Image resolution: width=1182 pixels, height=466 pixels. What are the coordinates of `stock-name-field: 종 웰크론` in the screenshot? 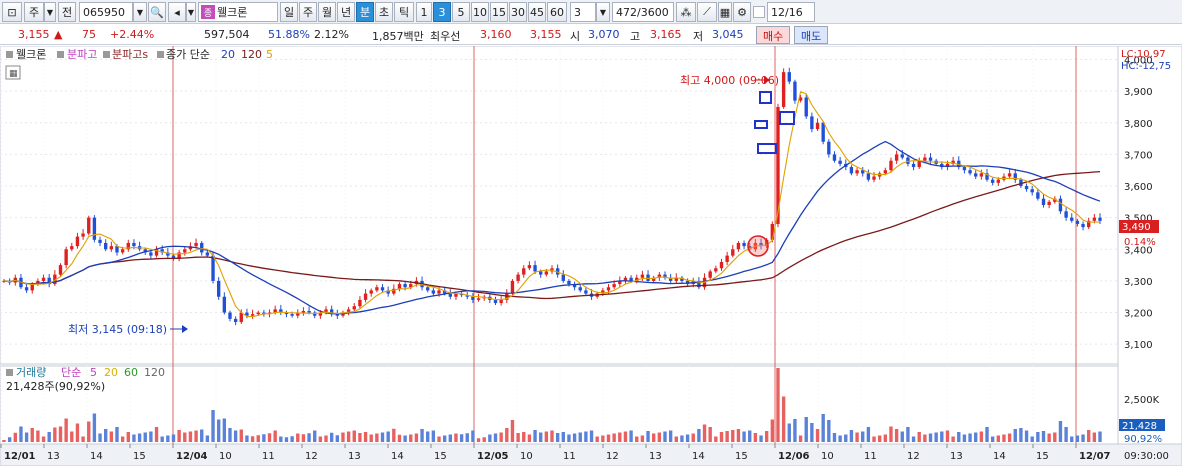 It's located at (238, 12).